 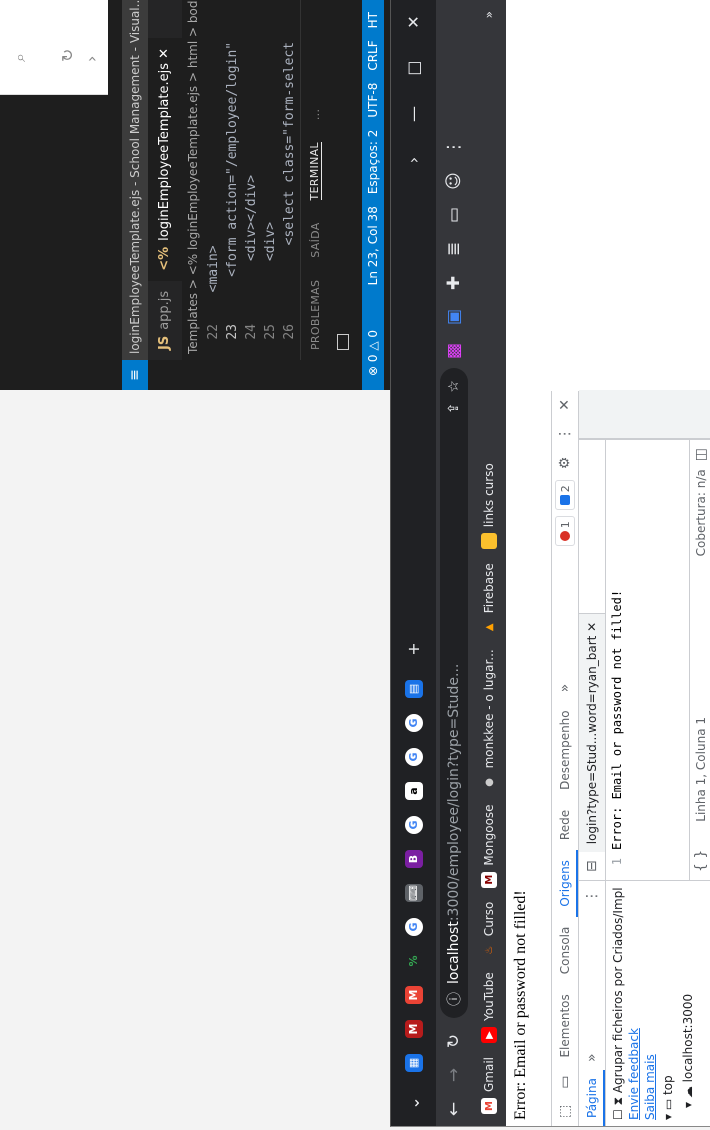 I want to click on tab-favicon-5: G, so click(x=414, y=927).